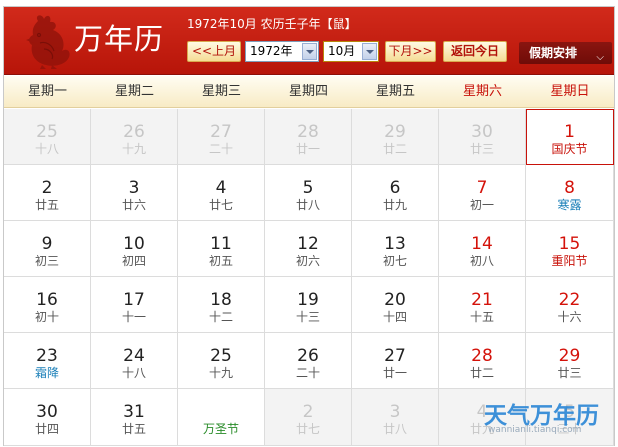 This screenshot has height=447, width=618. I want to click on holiday-schedule-dropdown: 假期安排 ⌵, so click(565, 53).